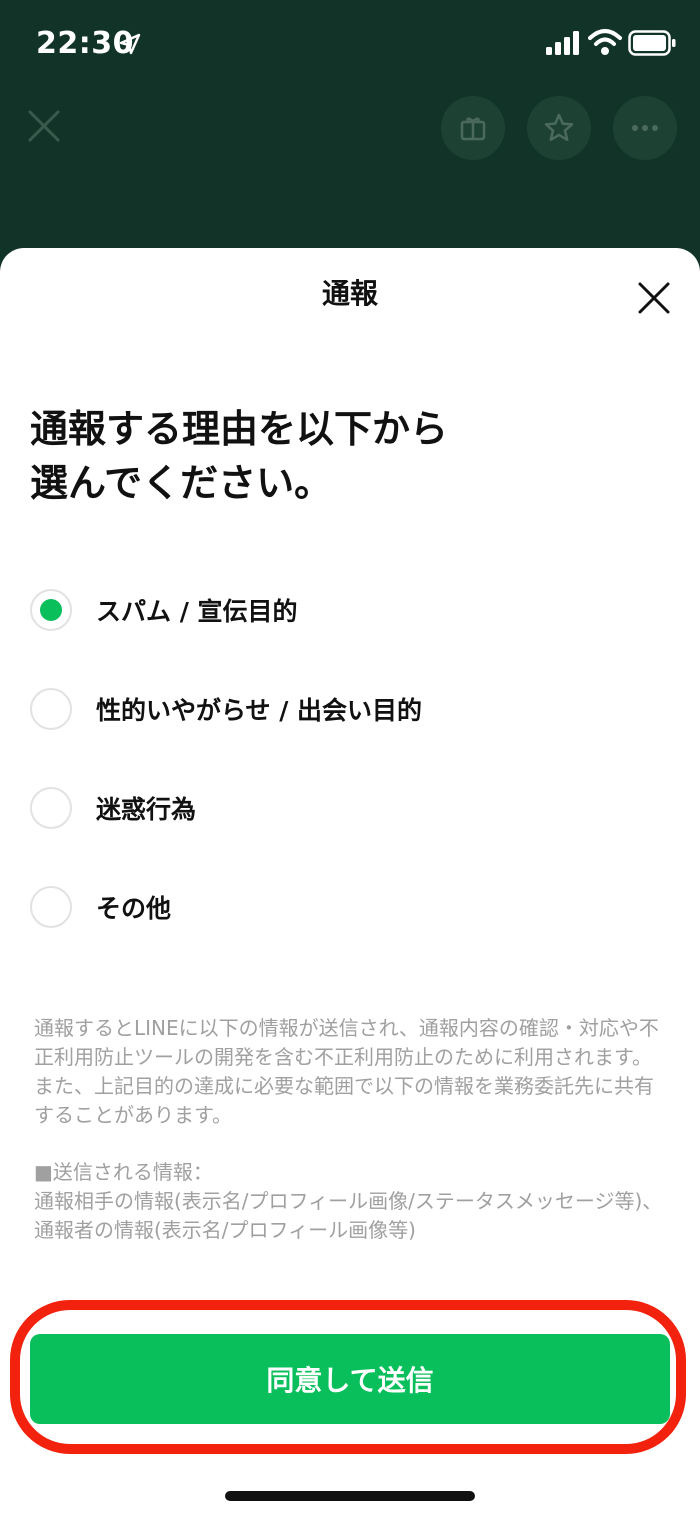  Describe the element at coordinates (44, 126) in the screenshot. I see `background-close-icon` at that location.